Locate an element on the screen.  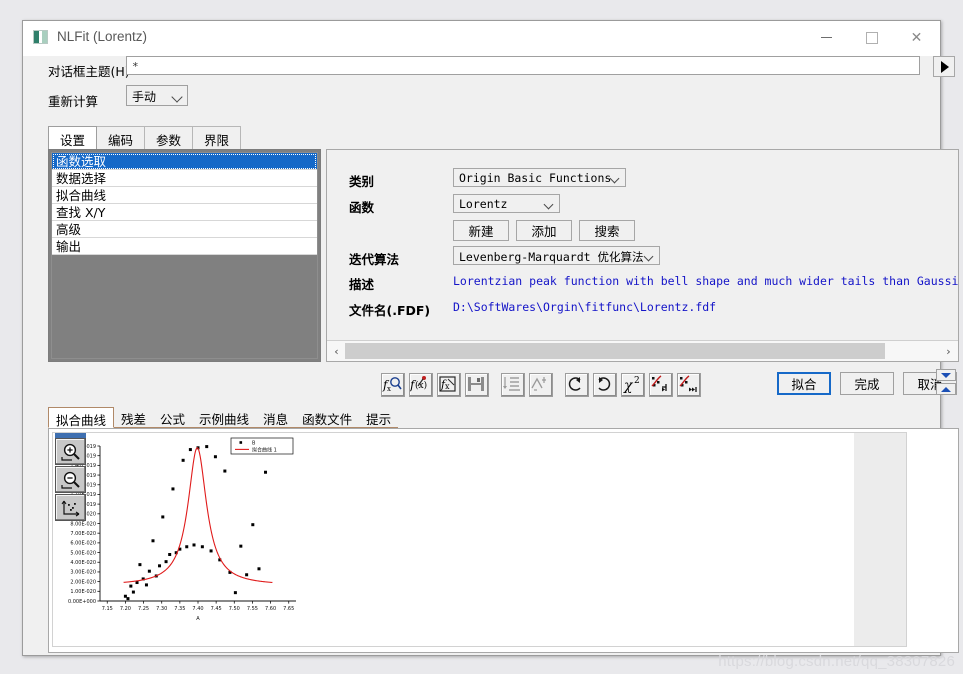
undo-fit-icon is located at coordinates (605, 385).